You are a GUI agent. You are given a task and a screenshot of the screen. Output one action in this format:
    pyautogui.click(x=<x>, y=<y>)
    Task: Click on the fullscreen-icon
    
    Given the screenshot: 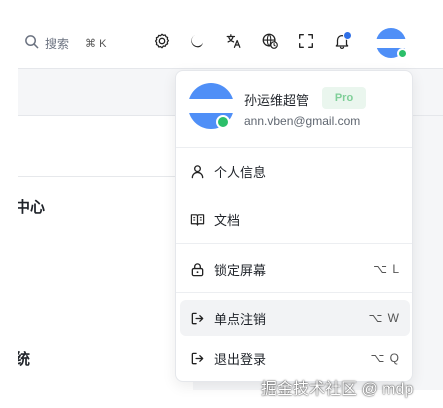 What is the action you would take?
    pyautogui.click(x=306, y=43)
    